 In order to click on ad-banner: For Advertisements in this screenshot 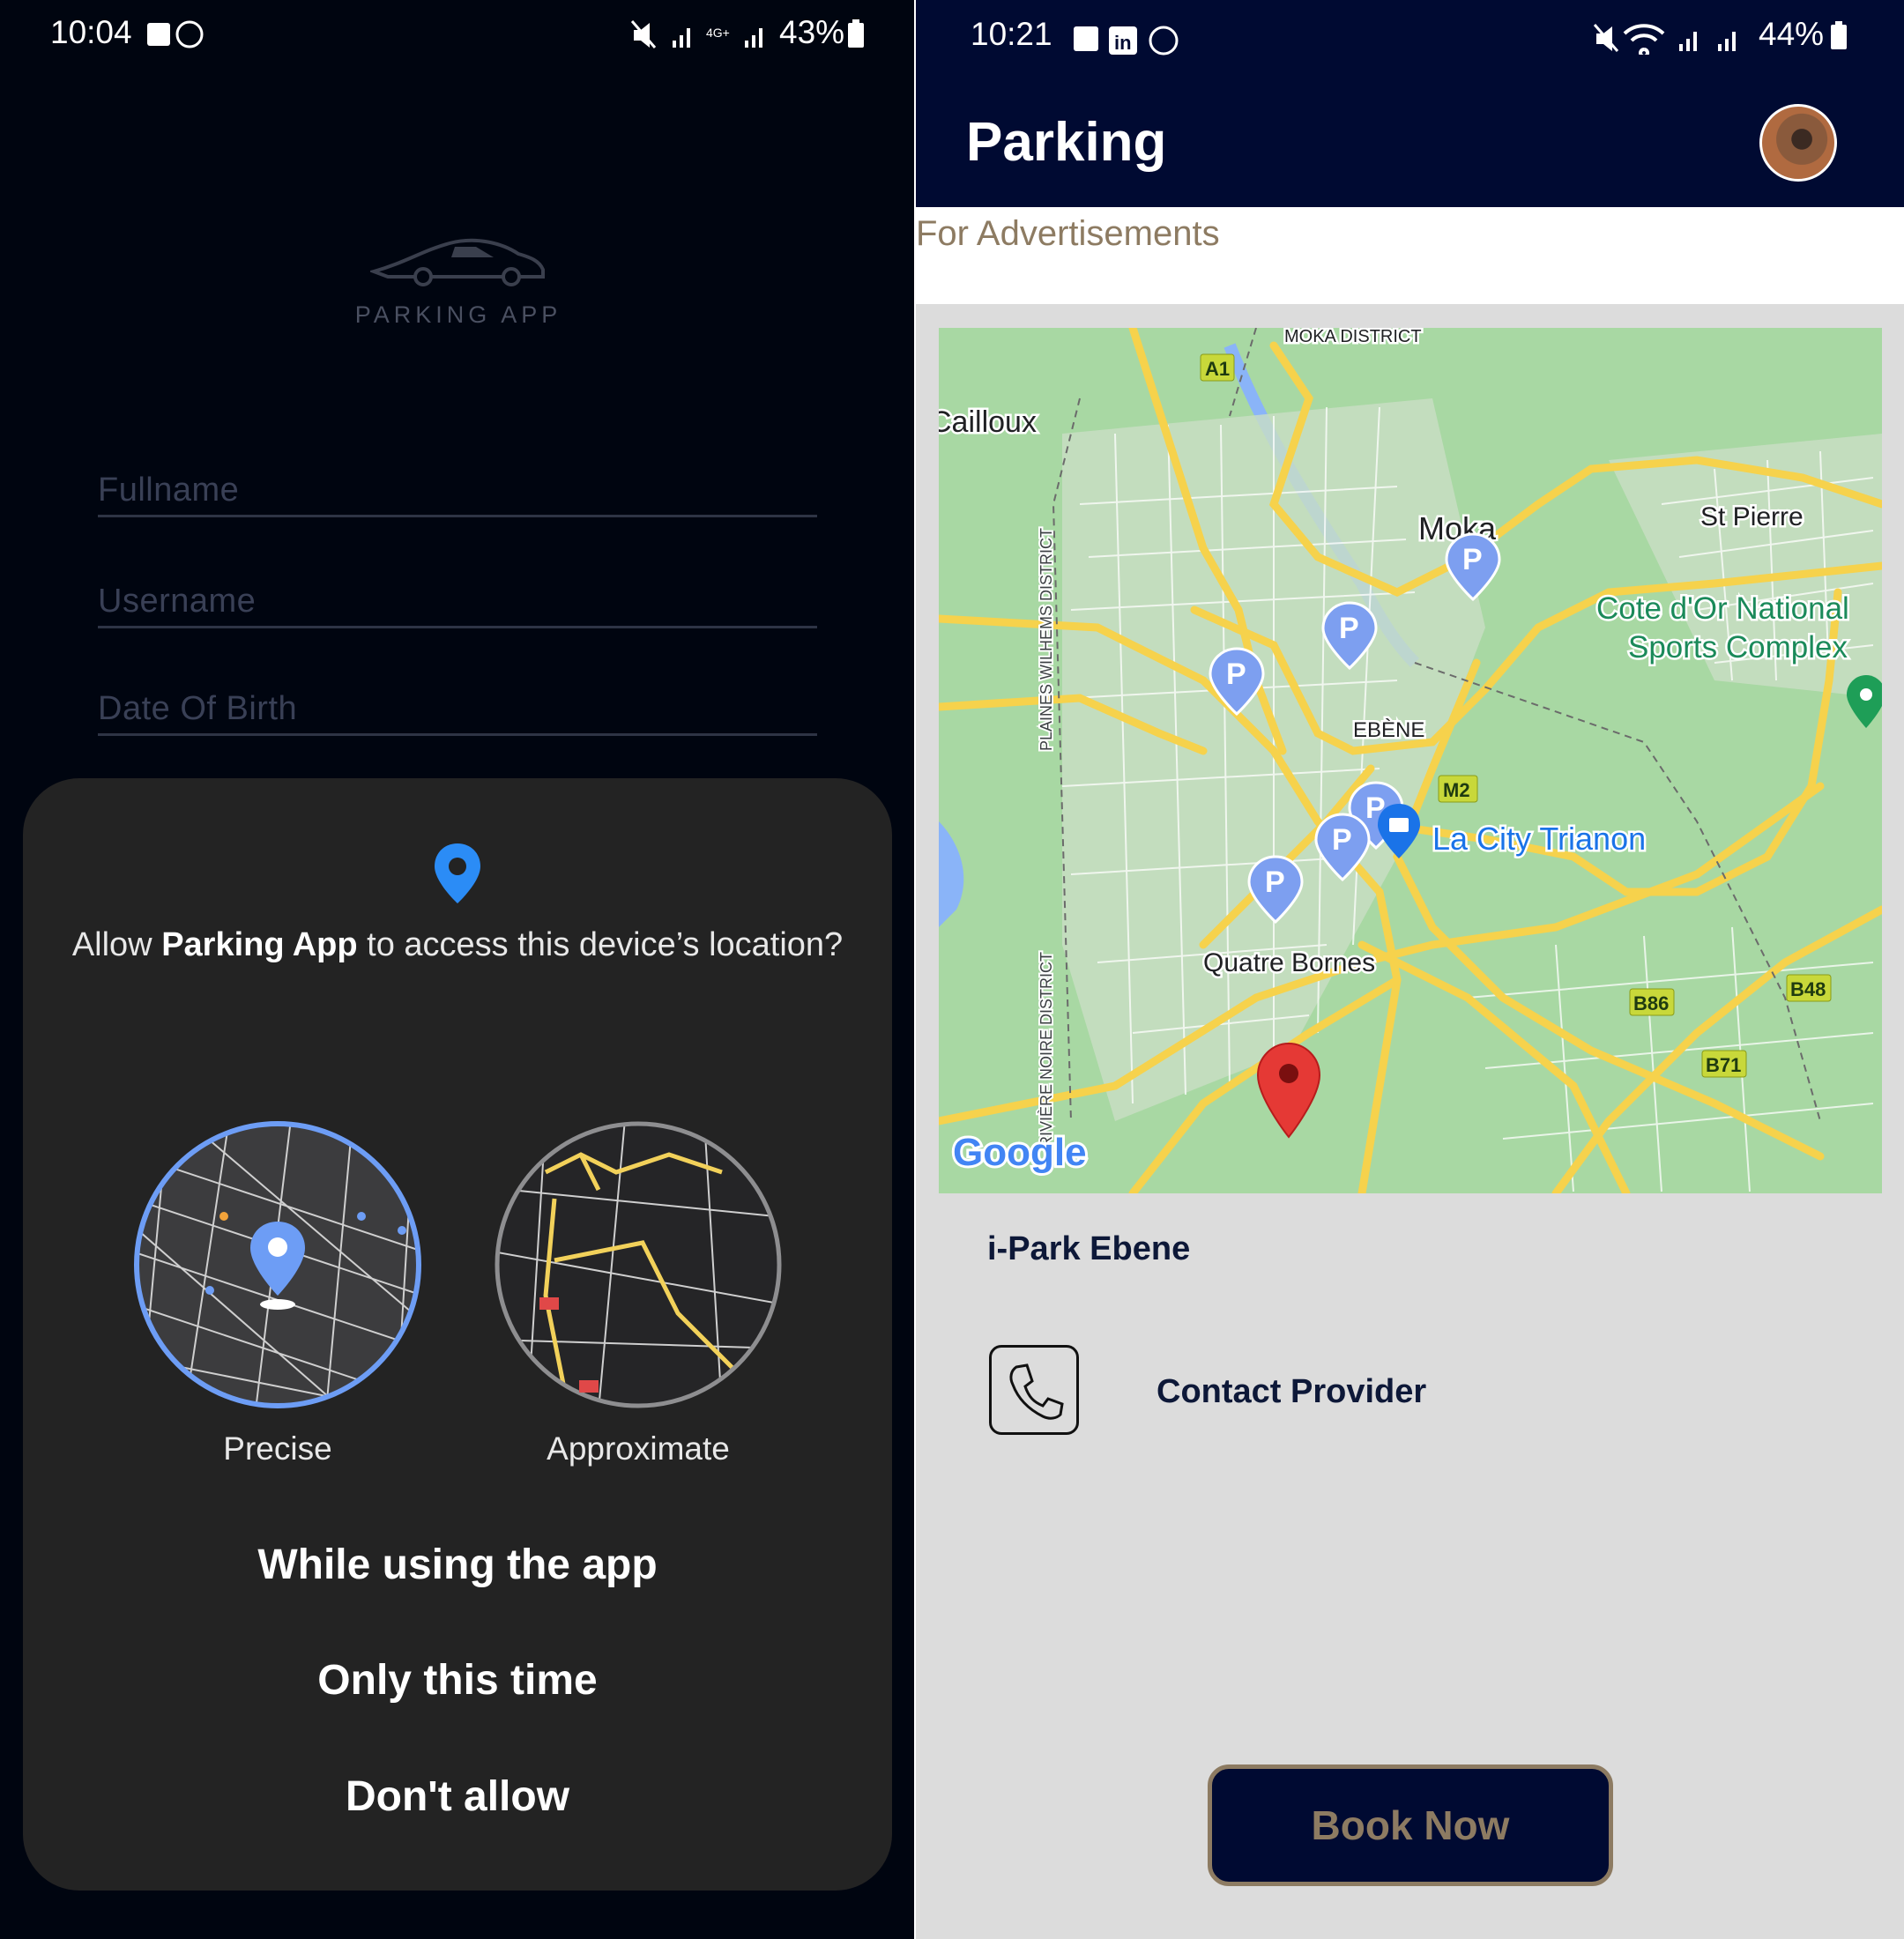, I will do `click(1410, 255)`.